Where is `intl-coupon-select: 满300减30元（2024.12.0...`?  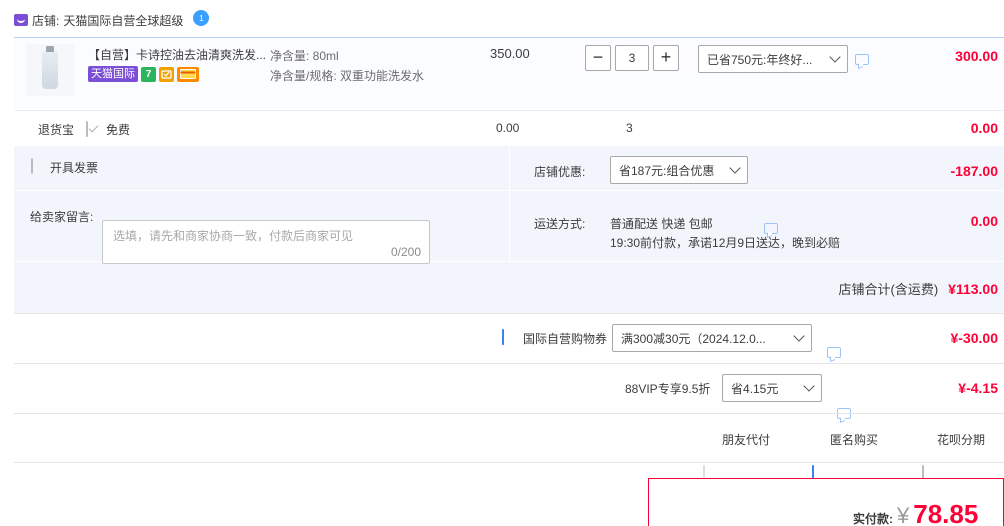 intl-coupon-select: 满300减30元（2024.12.0... is located at coordinates (712, 338).